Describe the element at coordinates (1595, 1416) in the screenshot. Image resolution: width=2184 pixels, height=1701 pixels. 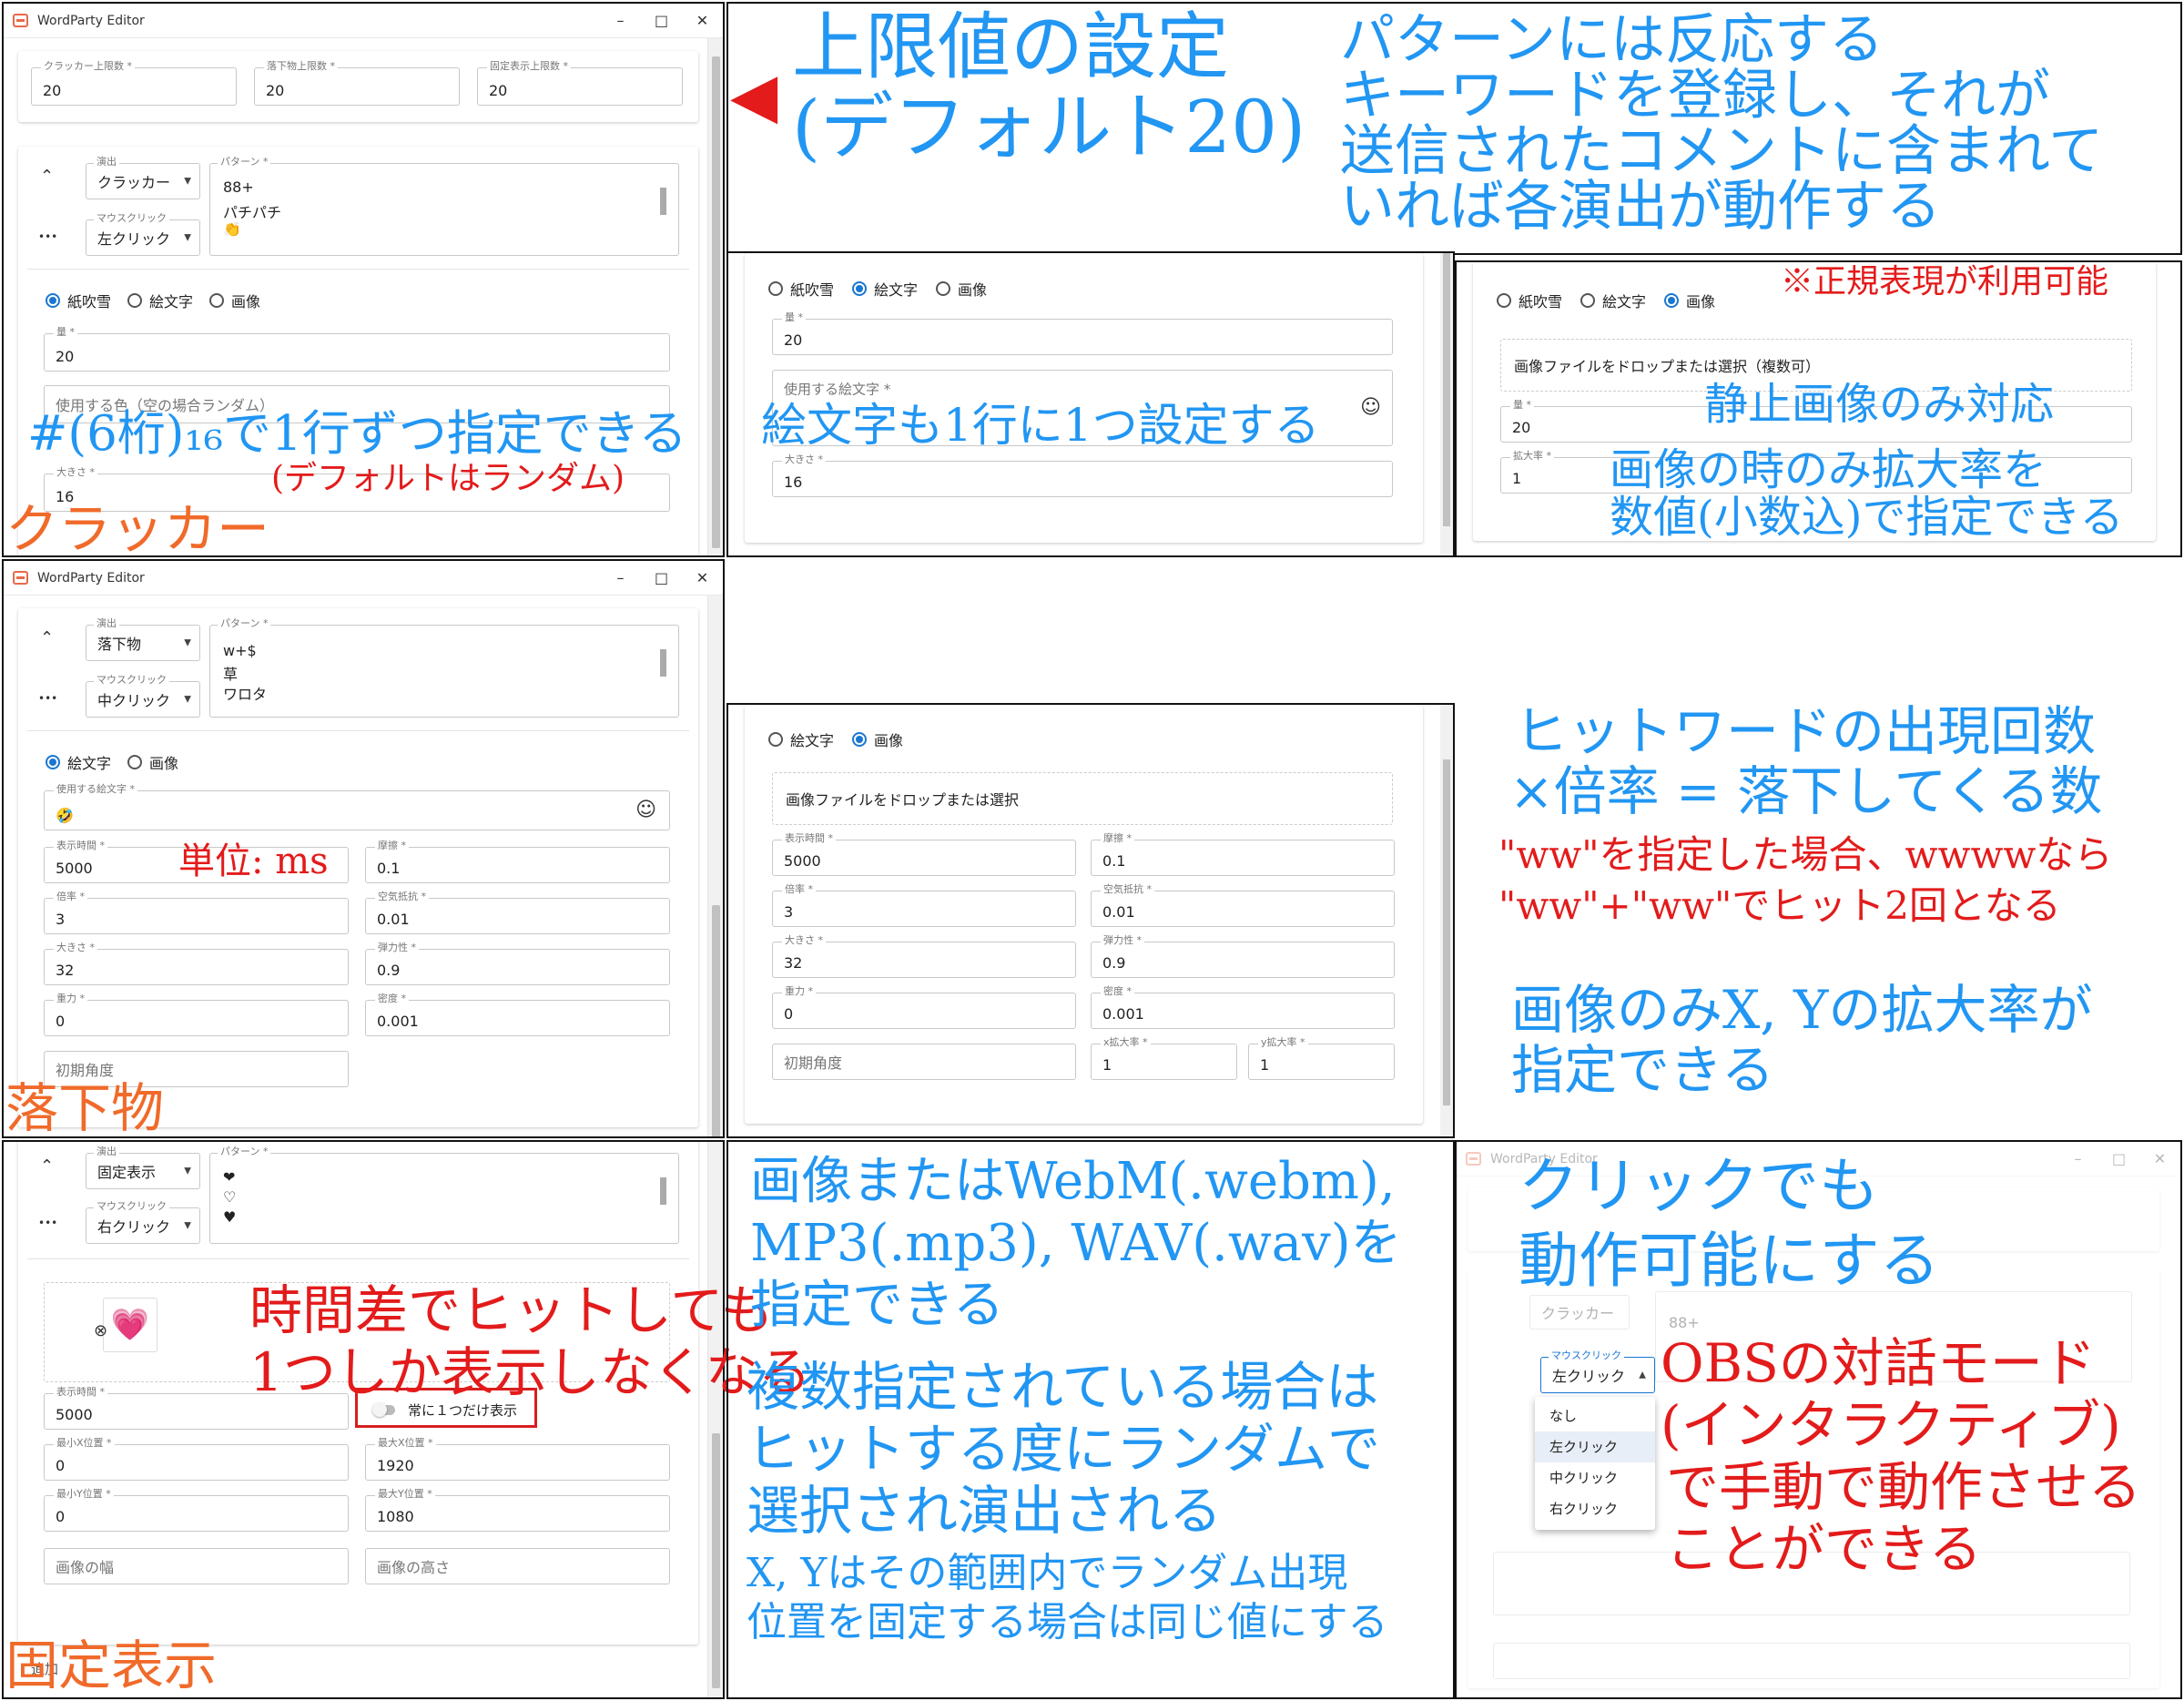
I see `menu-item-none: なし` at that location.